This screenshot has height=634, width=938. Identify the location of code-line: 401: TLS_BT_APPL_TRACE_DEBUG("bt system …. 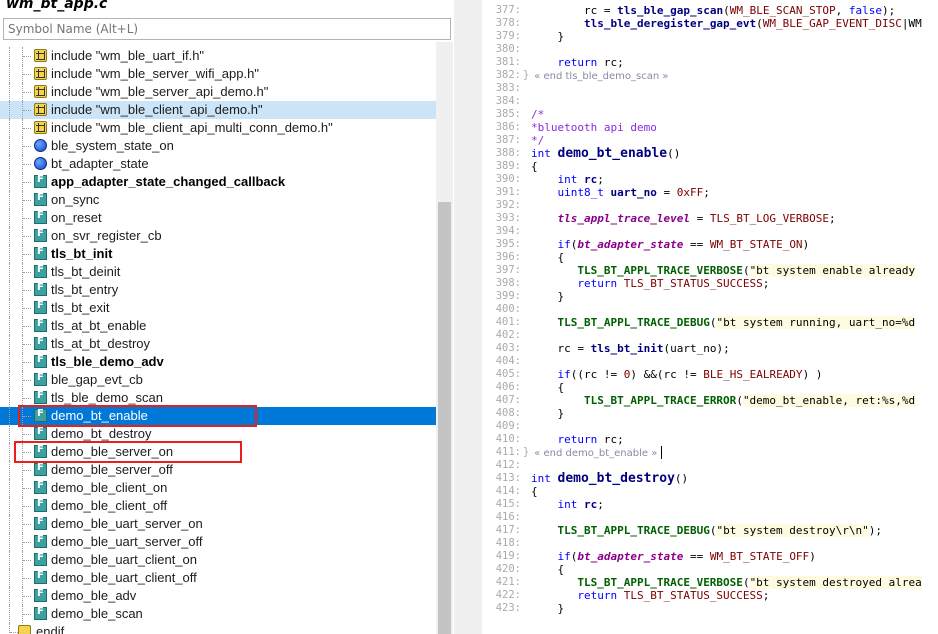
(710, 322).